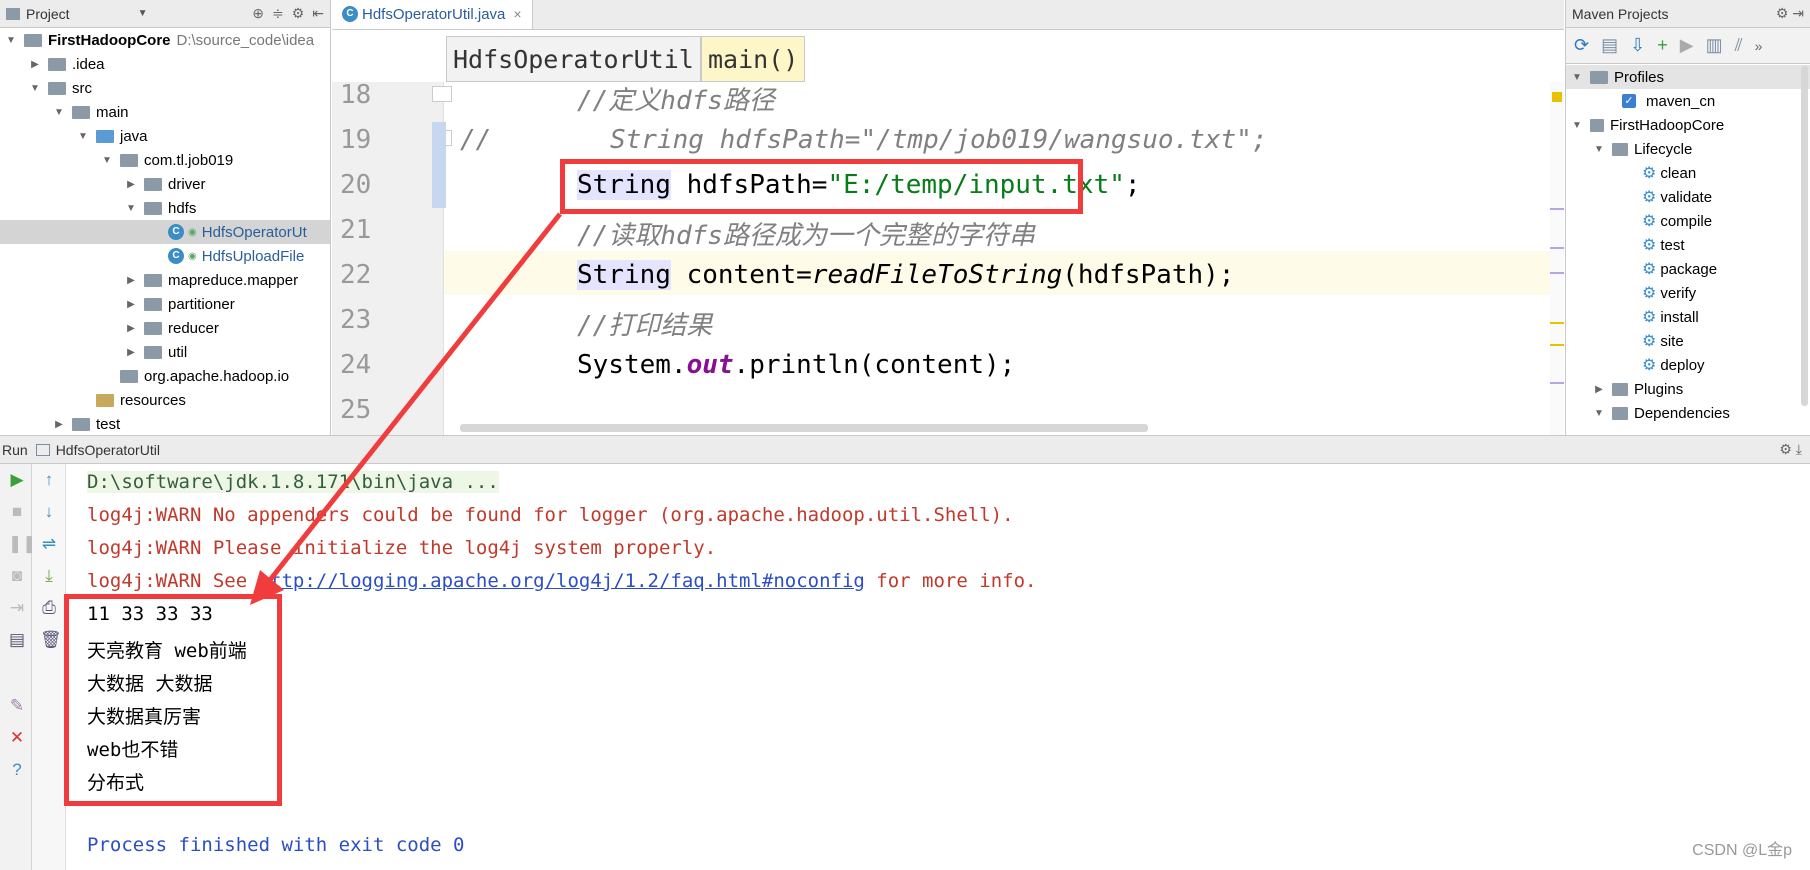 This screenshot has height=870, width=1810. Describe the element at coordinates (1661, 413) in the screenshot. I see `dependencies-row: ▼ Dependencies` at that location.